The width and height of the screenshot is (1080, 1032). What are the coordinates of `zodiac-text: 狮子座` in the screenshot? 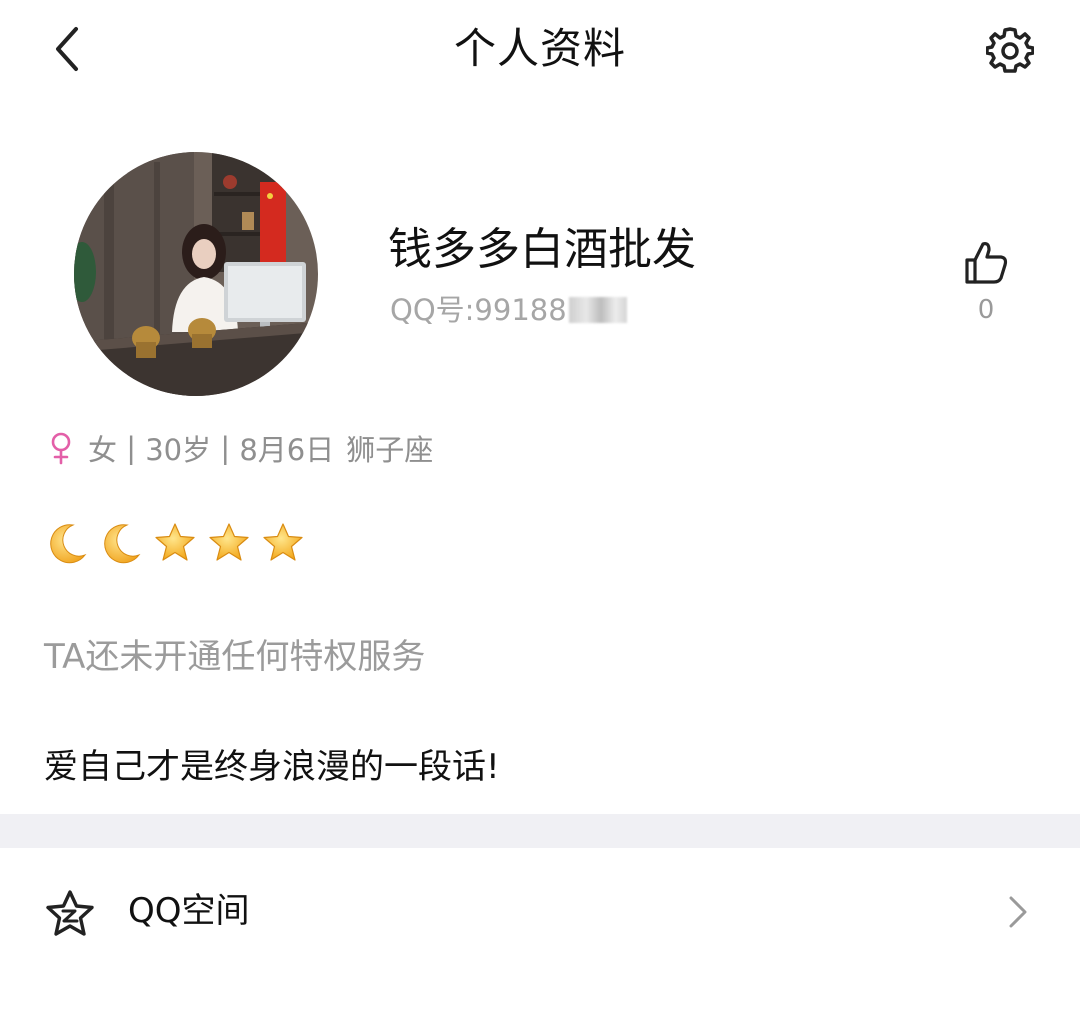 It's located at (390, 450).